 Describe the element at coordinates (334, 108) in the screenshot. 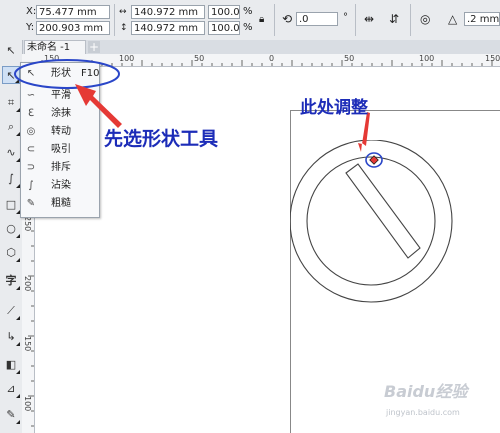

I see `annotation-adjust-here: 此处调整` at that location.